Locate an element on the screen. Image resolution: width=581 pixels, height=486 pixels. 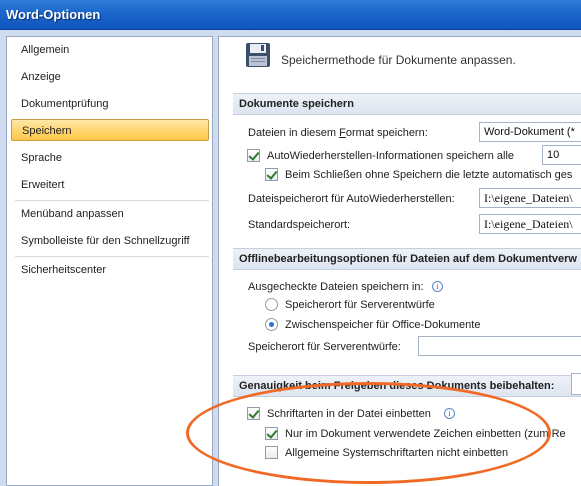
radio-server-drafts-label: Speicherort für Serverentwürfe is located at coordinates (360, 305).